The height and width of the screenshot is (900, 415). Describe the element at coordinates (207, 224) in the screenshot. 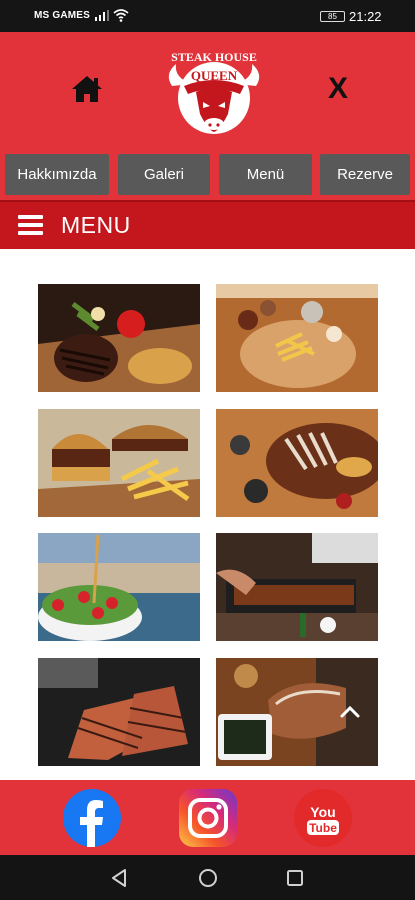

I see `menu-bar: MENU` at that location.